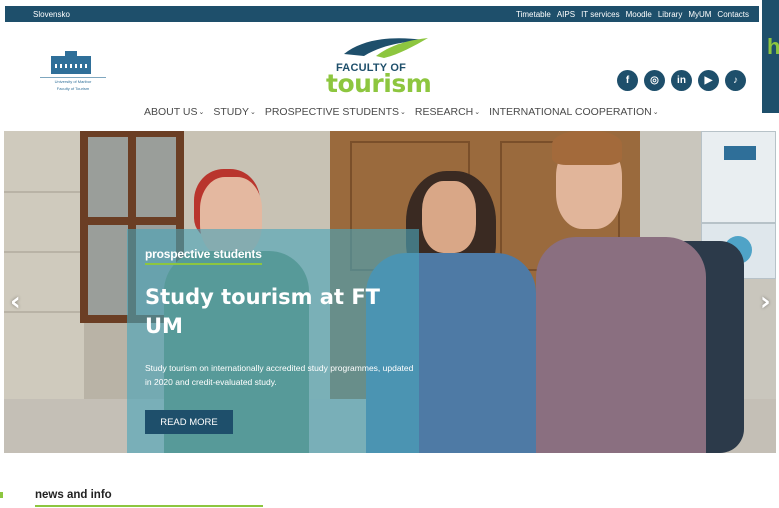  Describe the element at coordinates (73, 88) in the screenshot. I see `faculty-logo-text: Faculty of Tourism` at that location.